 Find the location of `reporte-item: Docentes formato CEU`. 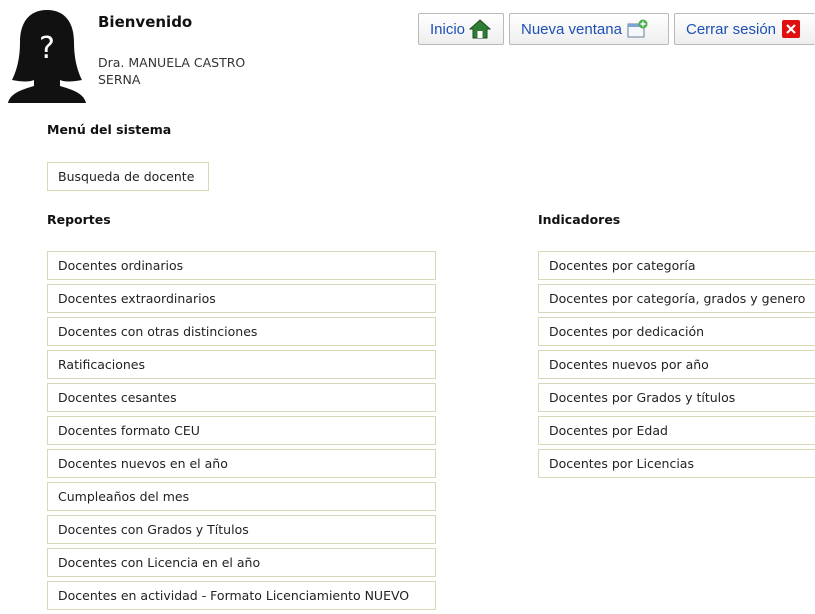

reporte-item: Docentes formato CEU is located at coordinates (241, 430).